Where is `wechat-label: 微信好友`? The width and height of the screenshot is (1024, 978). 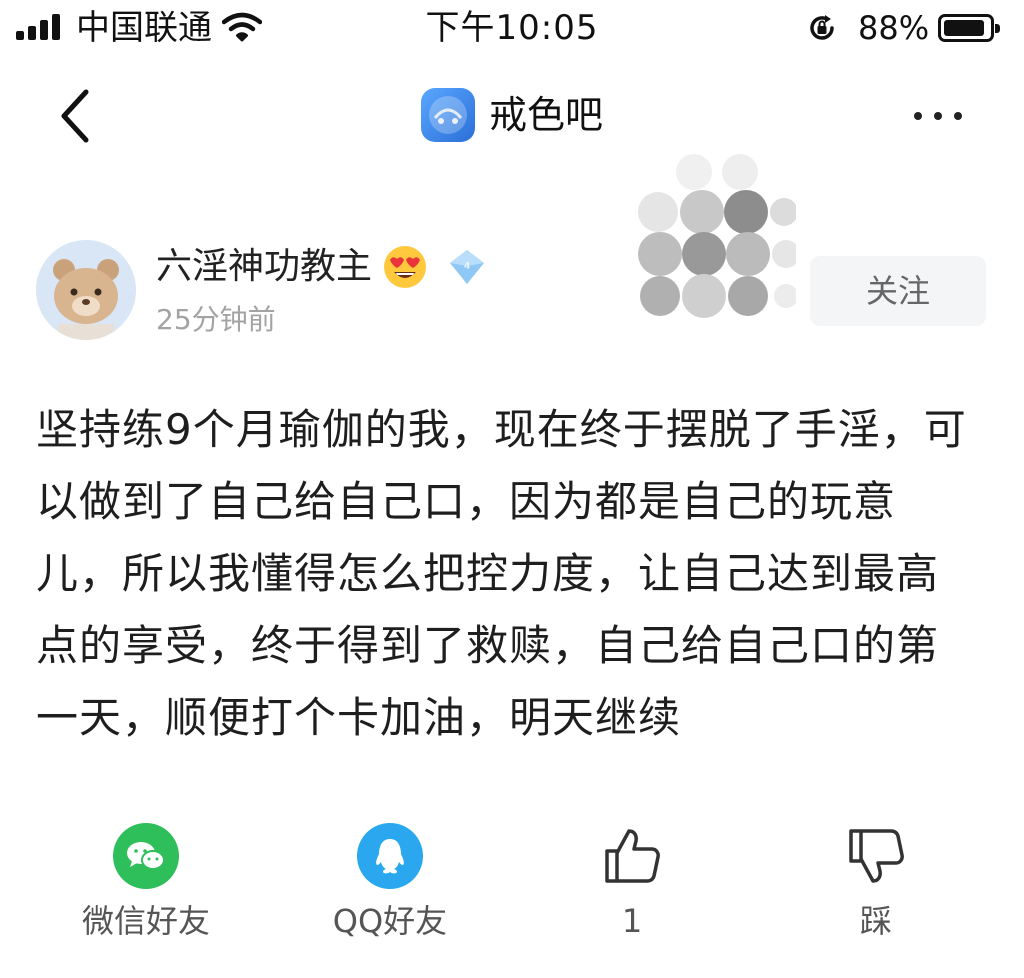 wechat-label: 微信好友 is located at coordinates (145, 921).